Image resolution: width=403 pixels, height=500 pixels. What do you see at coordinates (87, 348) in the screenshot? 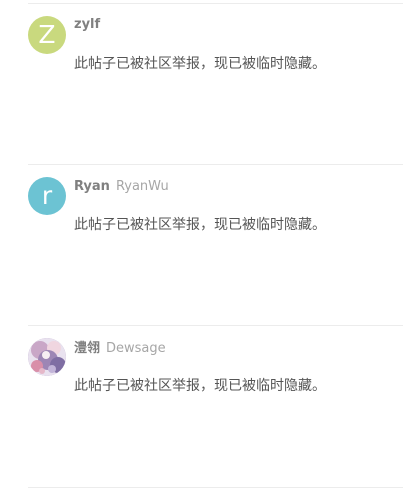
I see `username: 澧翎` at bounding box center [87, 348].